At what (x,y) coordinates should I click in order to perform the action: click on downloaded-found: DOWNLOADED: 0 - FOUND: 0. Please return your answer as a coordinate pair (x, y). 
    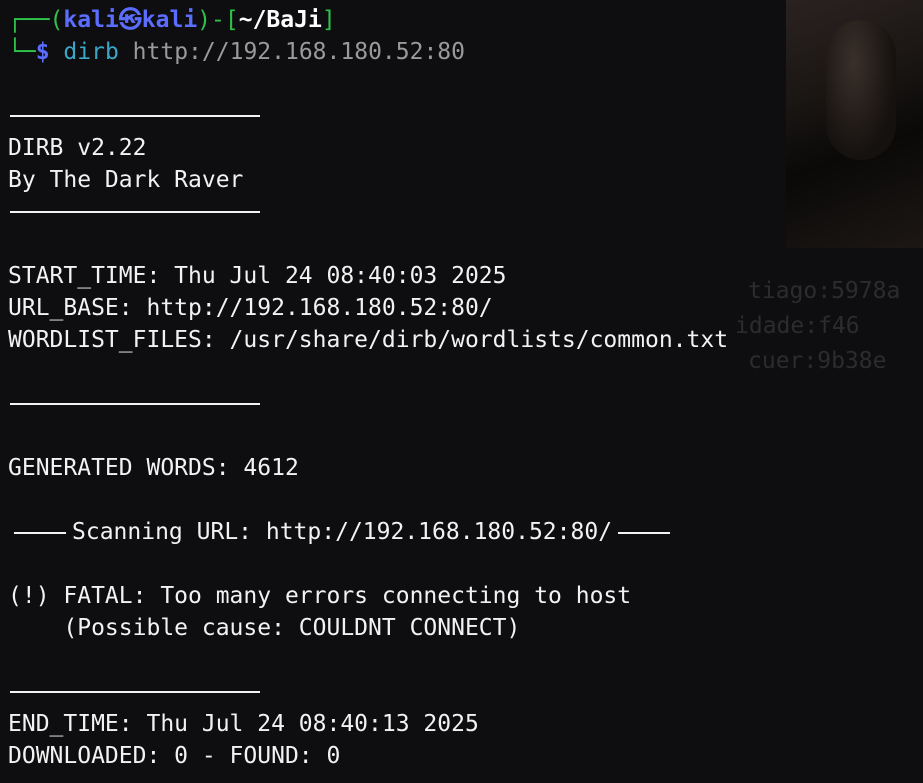
    Looking at the image, I should click on (174, 756).